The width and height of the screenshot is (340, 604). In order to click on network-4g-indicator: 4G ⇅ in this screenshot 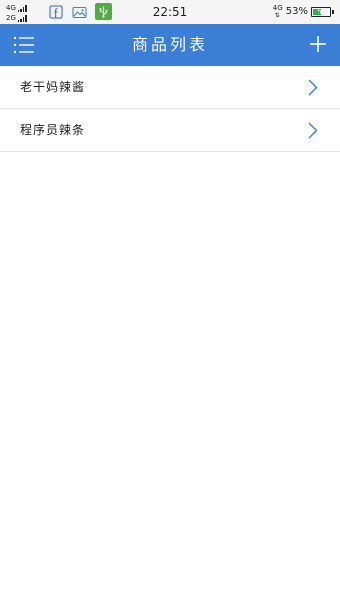, I will do `click(278, 12)`.